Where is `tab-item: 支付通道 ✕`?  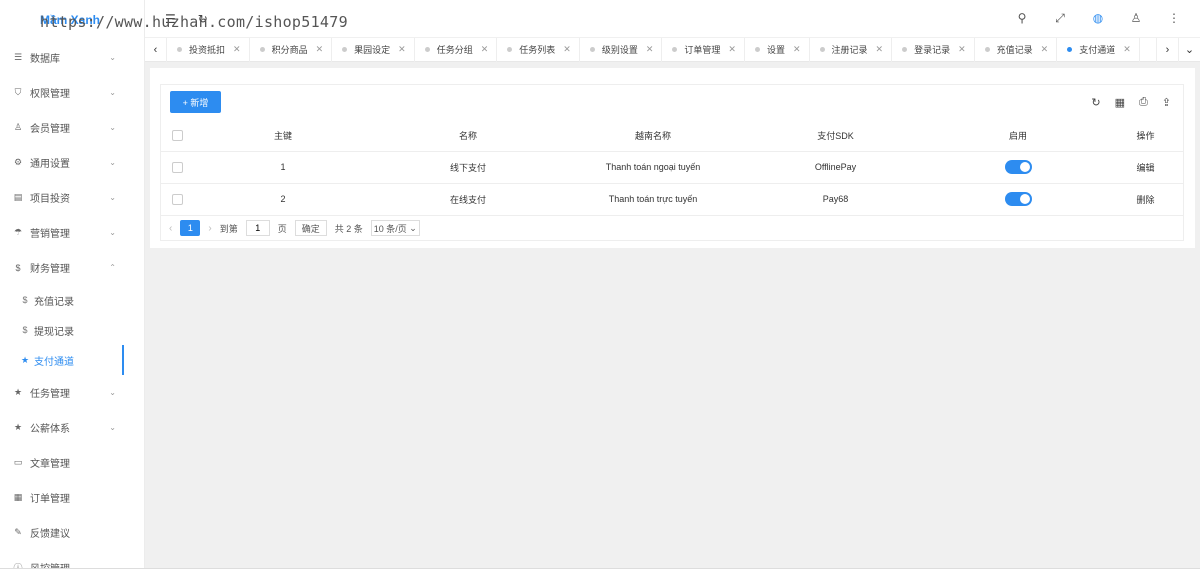
tab-item: 支付通道 ✕ is located at coordinates (1098, 49).